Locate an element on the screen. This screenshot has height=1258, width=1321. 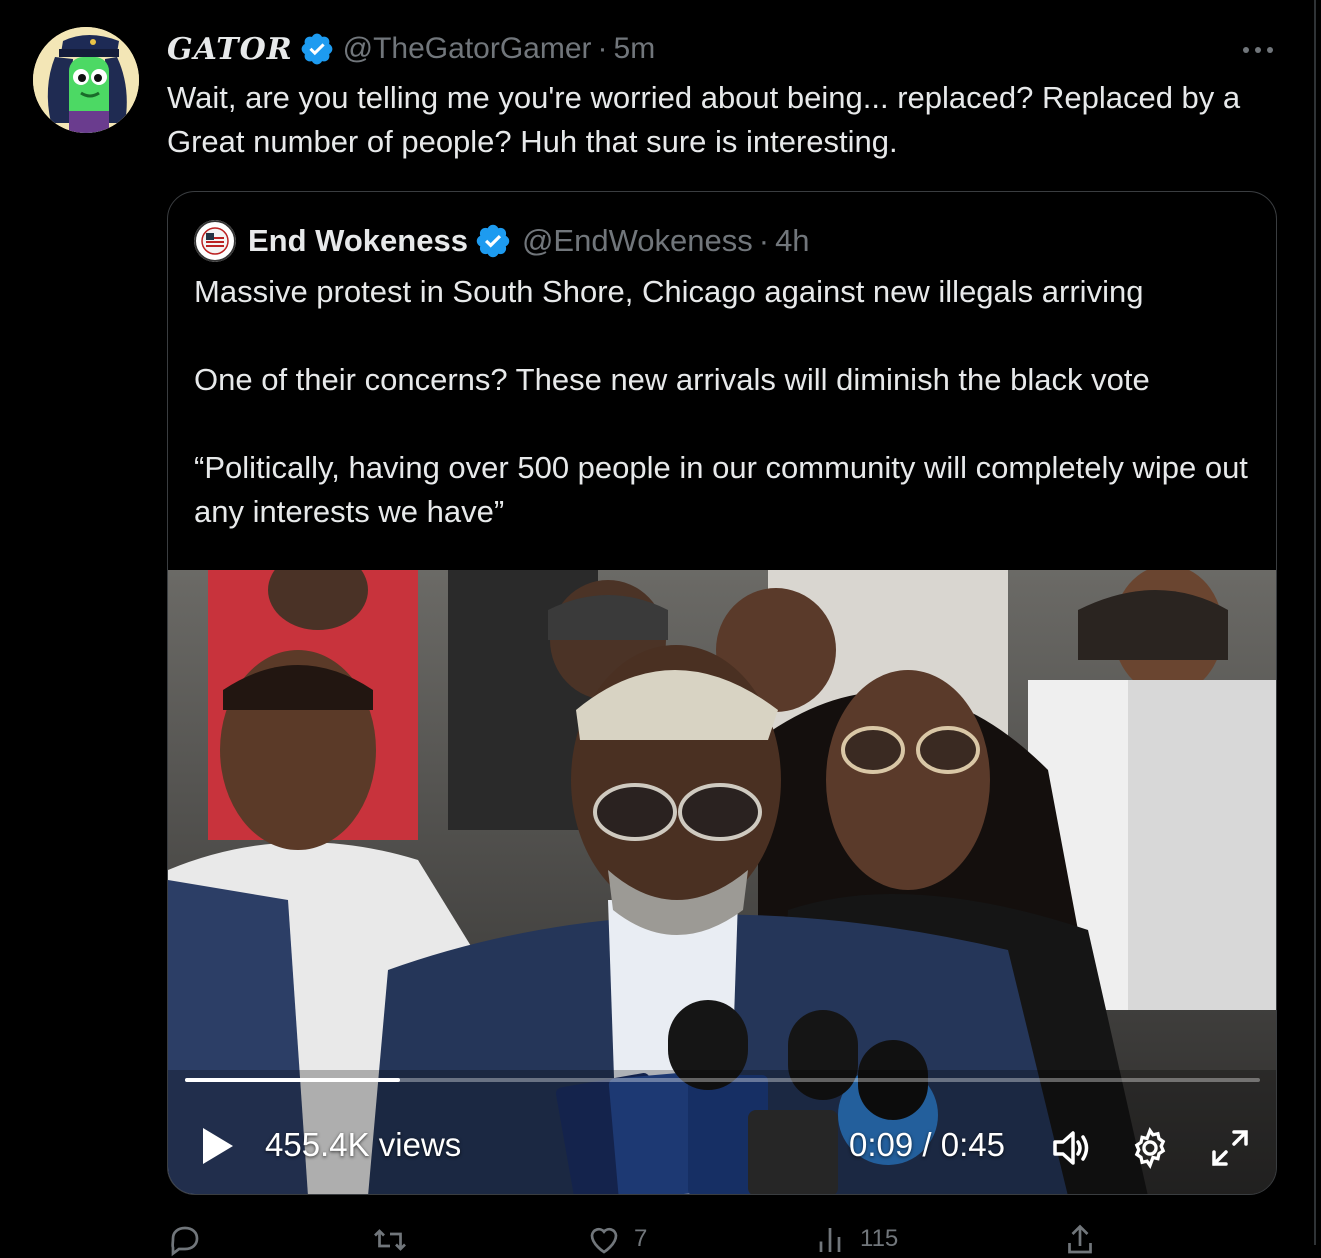
reply-icon is located at coordinates (185, 1241).